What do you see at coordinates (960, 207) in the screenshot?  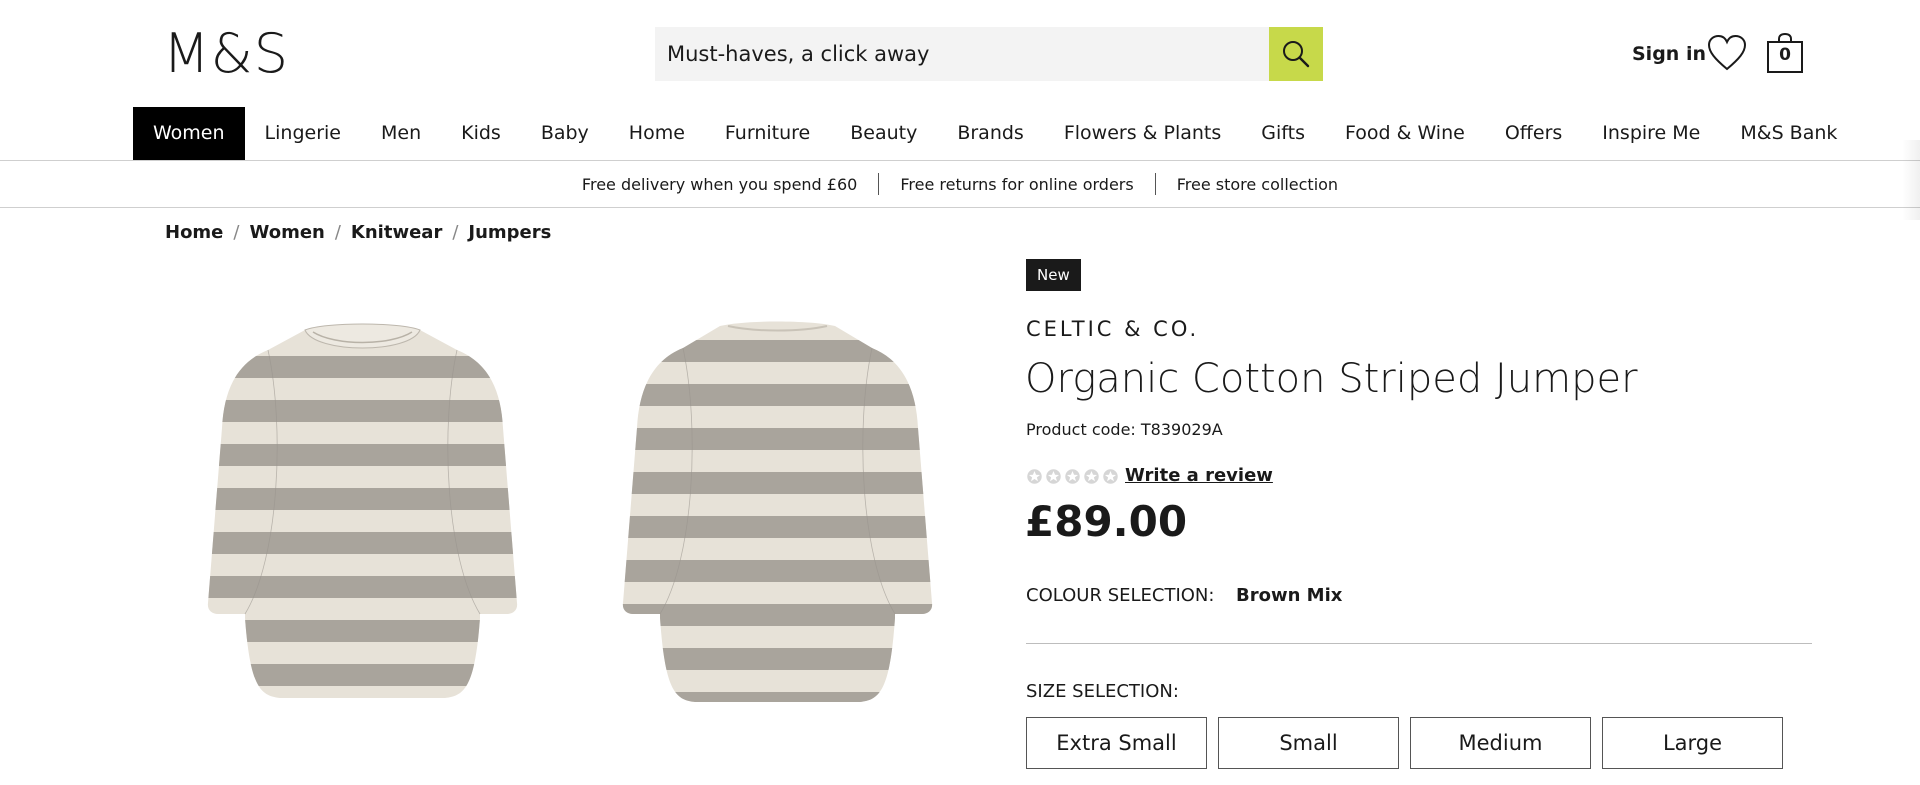 I see `promo-divider` at bounding box center [960, 207].